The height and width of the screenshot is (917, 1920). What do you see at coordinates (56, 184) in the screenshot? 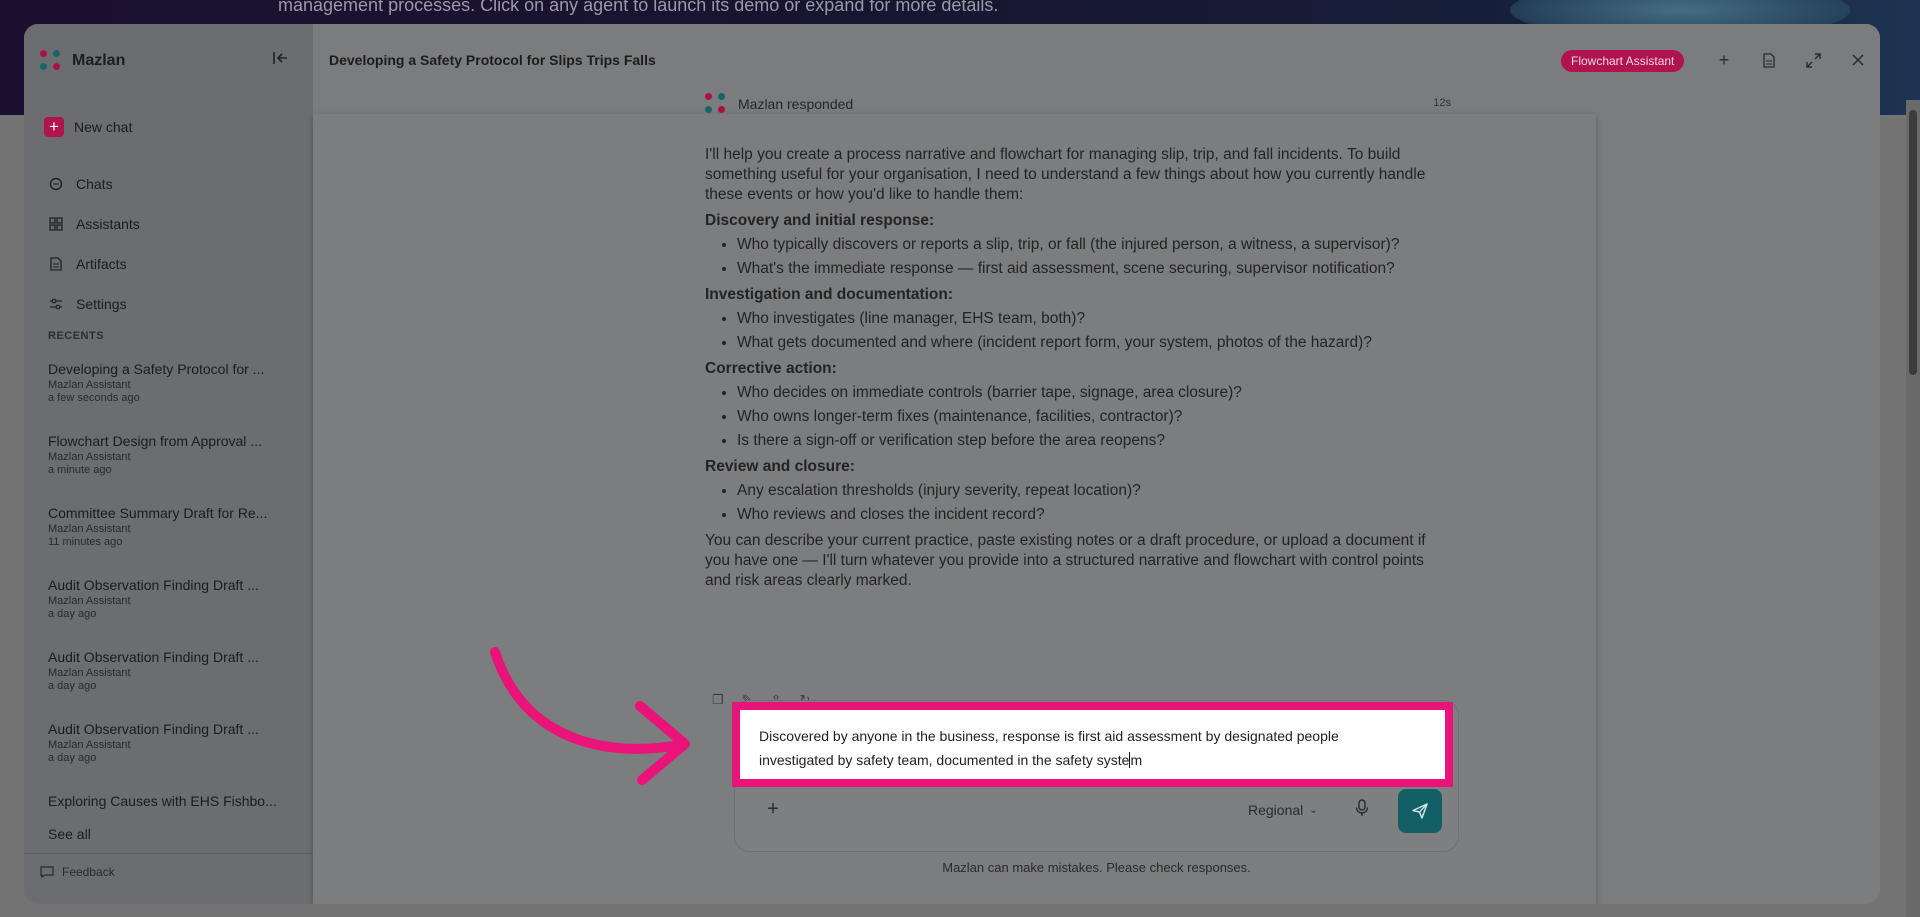
I see `chat-icon` at bounding box center [56, 184].